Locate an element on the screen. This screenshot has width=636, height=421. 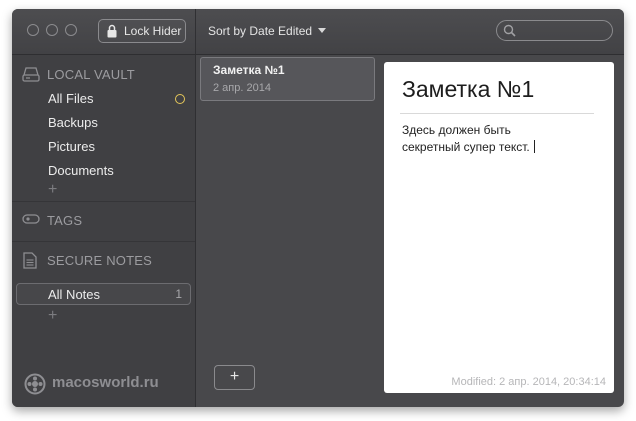
body-line: Здесь должен быть is located at coordinates (456, 130).